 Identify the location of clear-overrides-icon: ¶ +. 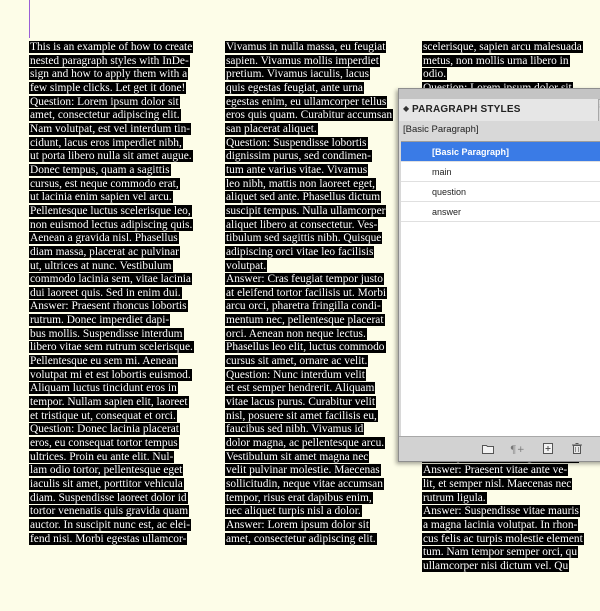
(519, 448).